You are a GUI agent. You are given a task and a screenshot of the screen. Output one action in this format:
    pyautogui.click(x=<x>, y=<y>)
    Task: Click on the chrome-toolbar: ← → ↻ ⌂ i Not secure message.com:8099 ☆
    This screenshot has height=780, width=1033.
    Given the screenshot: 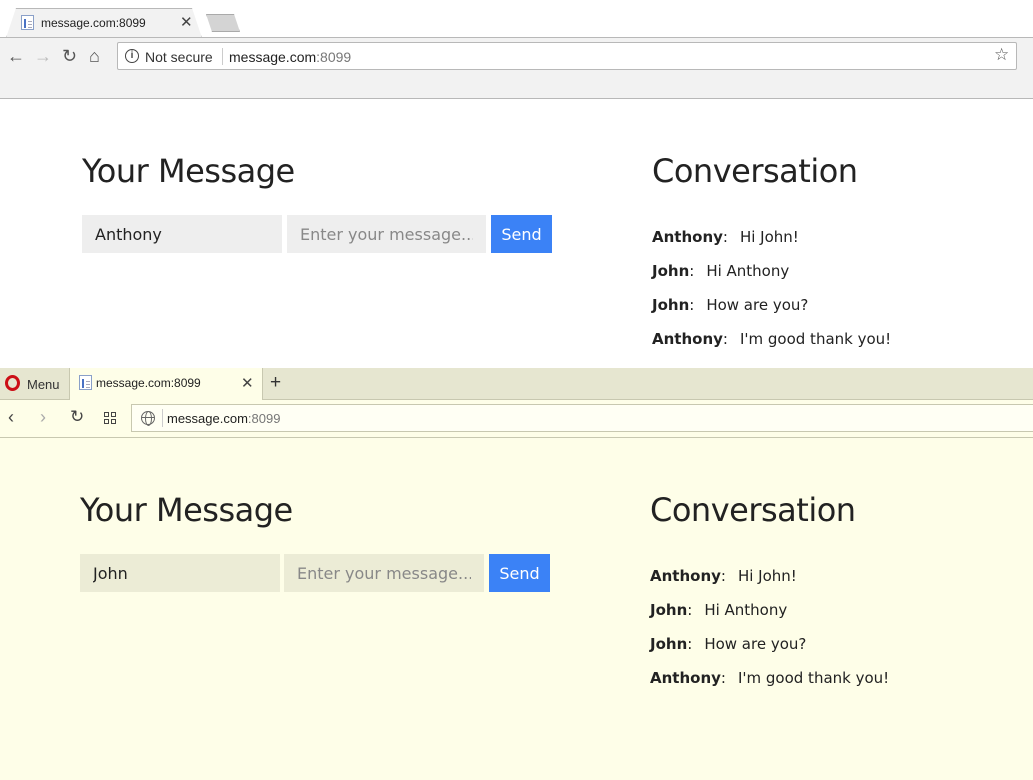 What is the action you would take?
    pyautogui.click(x=516, y=68)
    